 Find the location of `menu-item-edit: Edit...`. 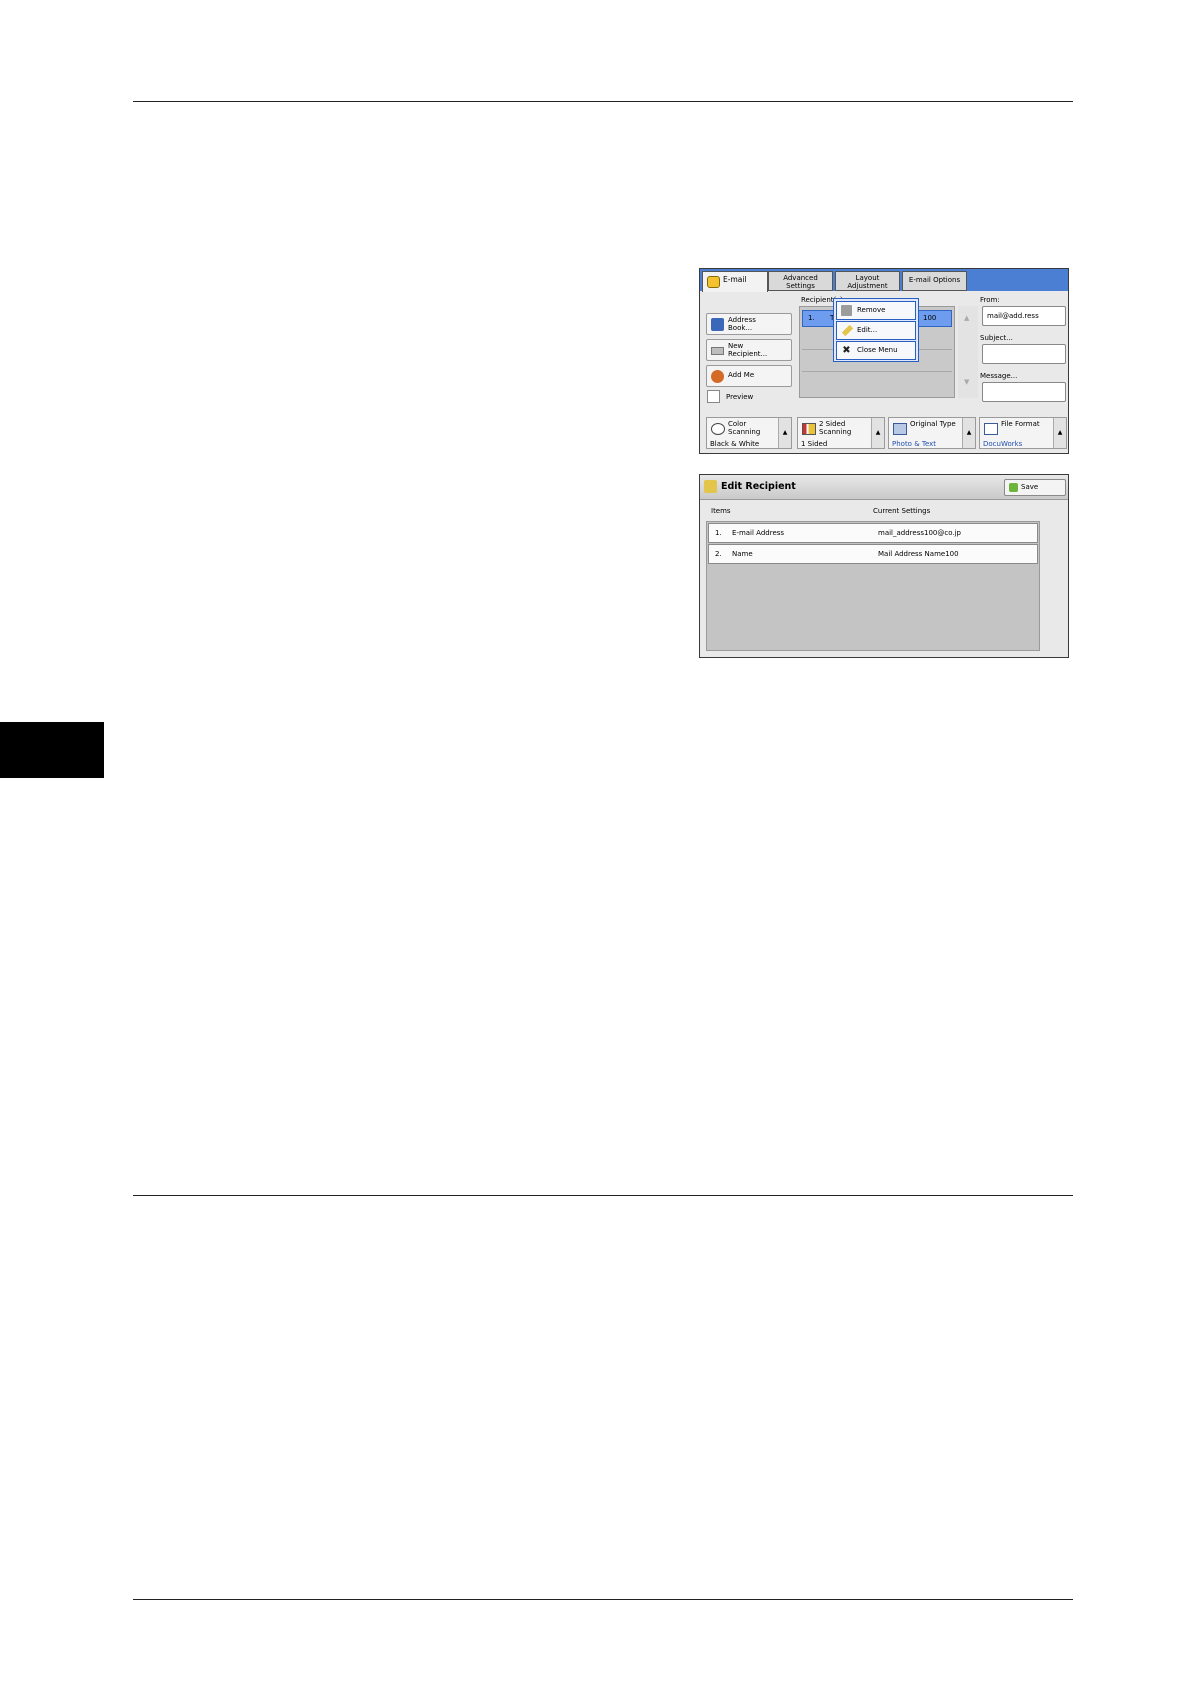

menu-item-edit: Edit... is located at coordinates (876, 330).